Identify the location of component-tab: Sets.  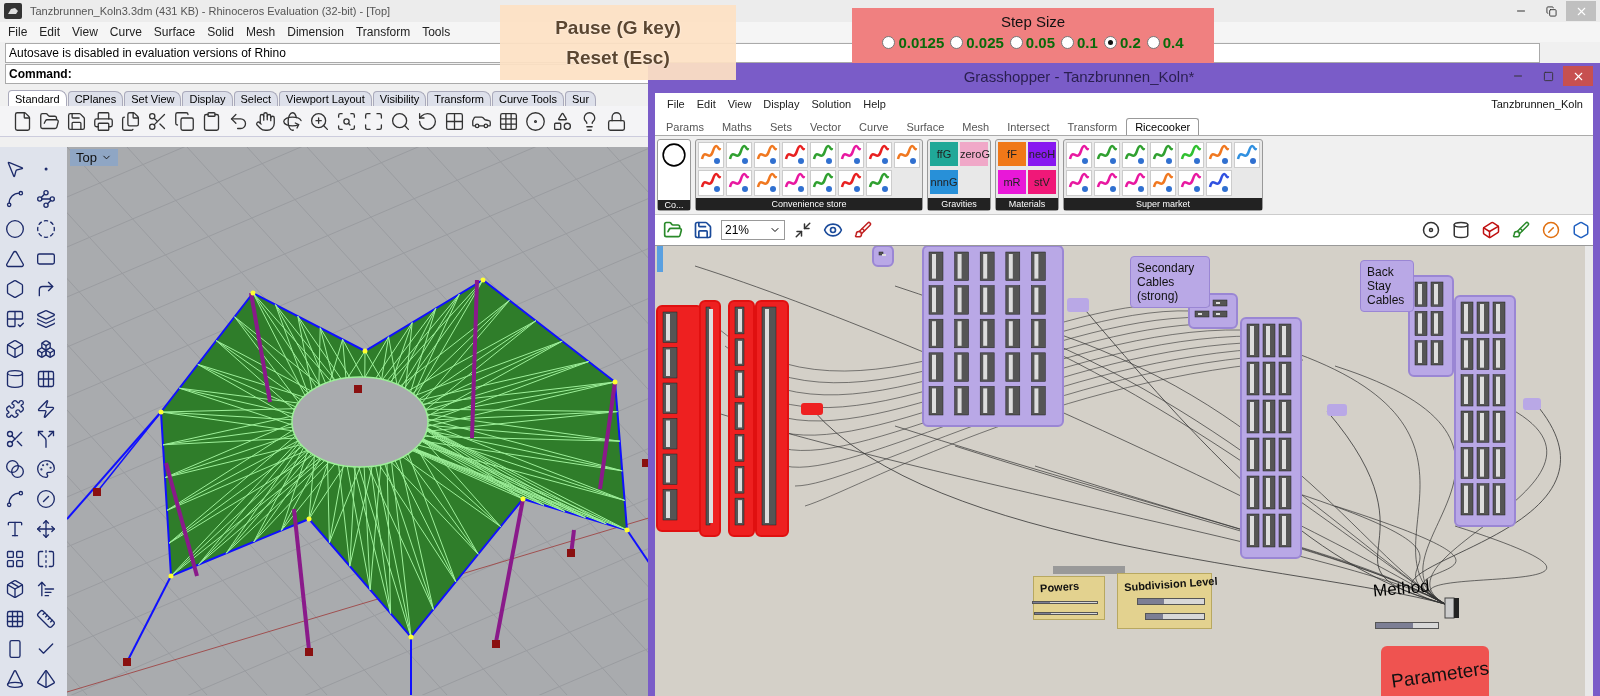
(780, 126).